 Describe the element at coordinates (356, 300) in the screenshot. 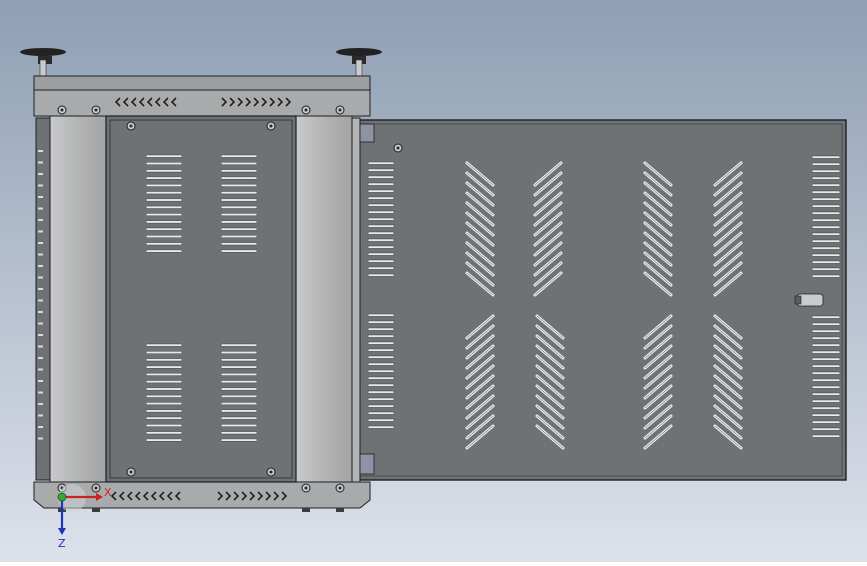

I see `drawer-edge` at that location.